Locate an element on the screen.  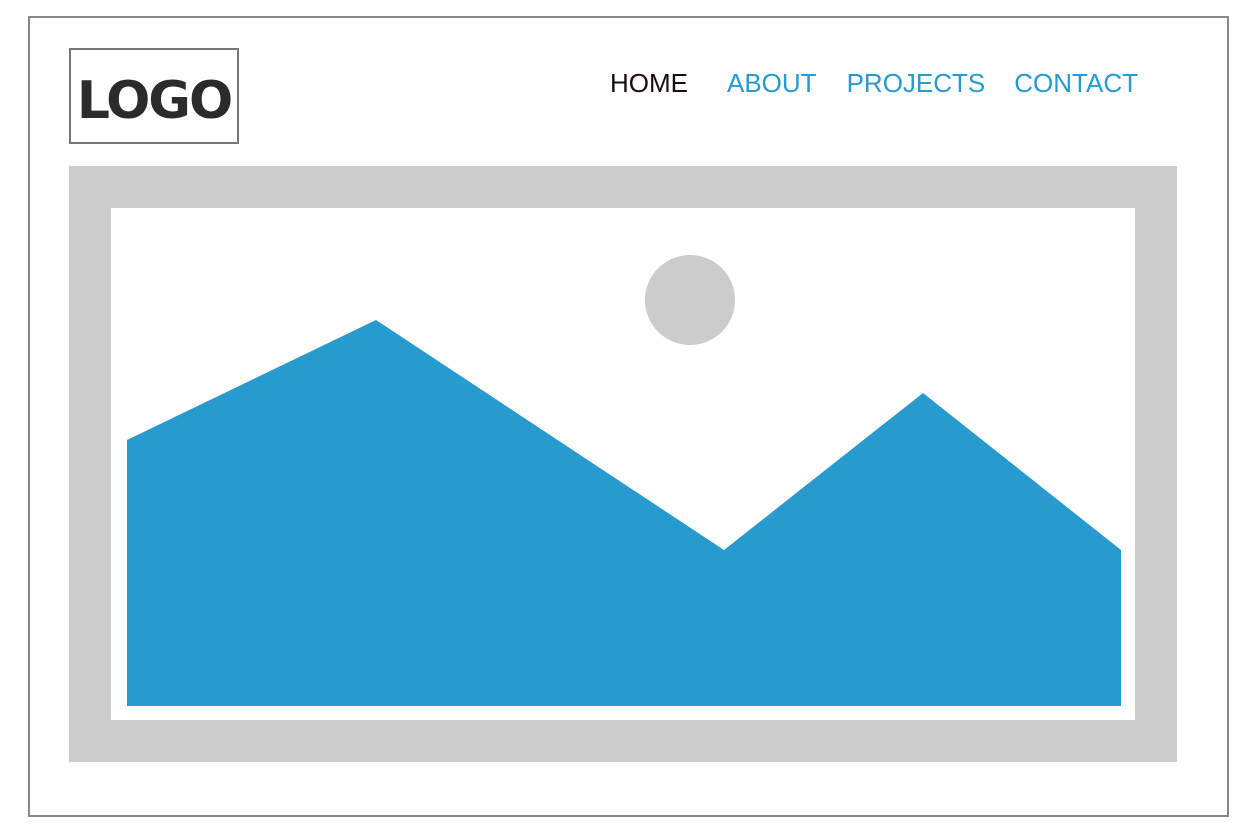
nav-link-projects: PROJECTS is located at coordinates (916, 83).